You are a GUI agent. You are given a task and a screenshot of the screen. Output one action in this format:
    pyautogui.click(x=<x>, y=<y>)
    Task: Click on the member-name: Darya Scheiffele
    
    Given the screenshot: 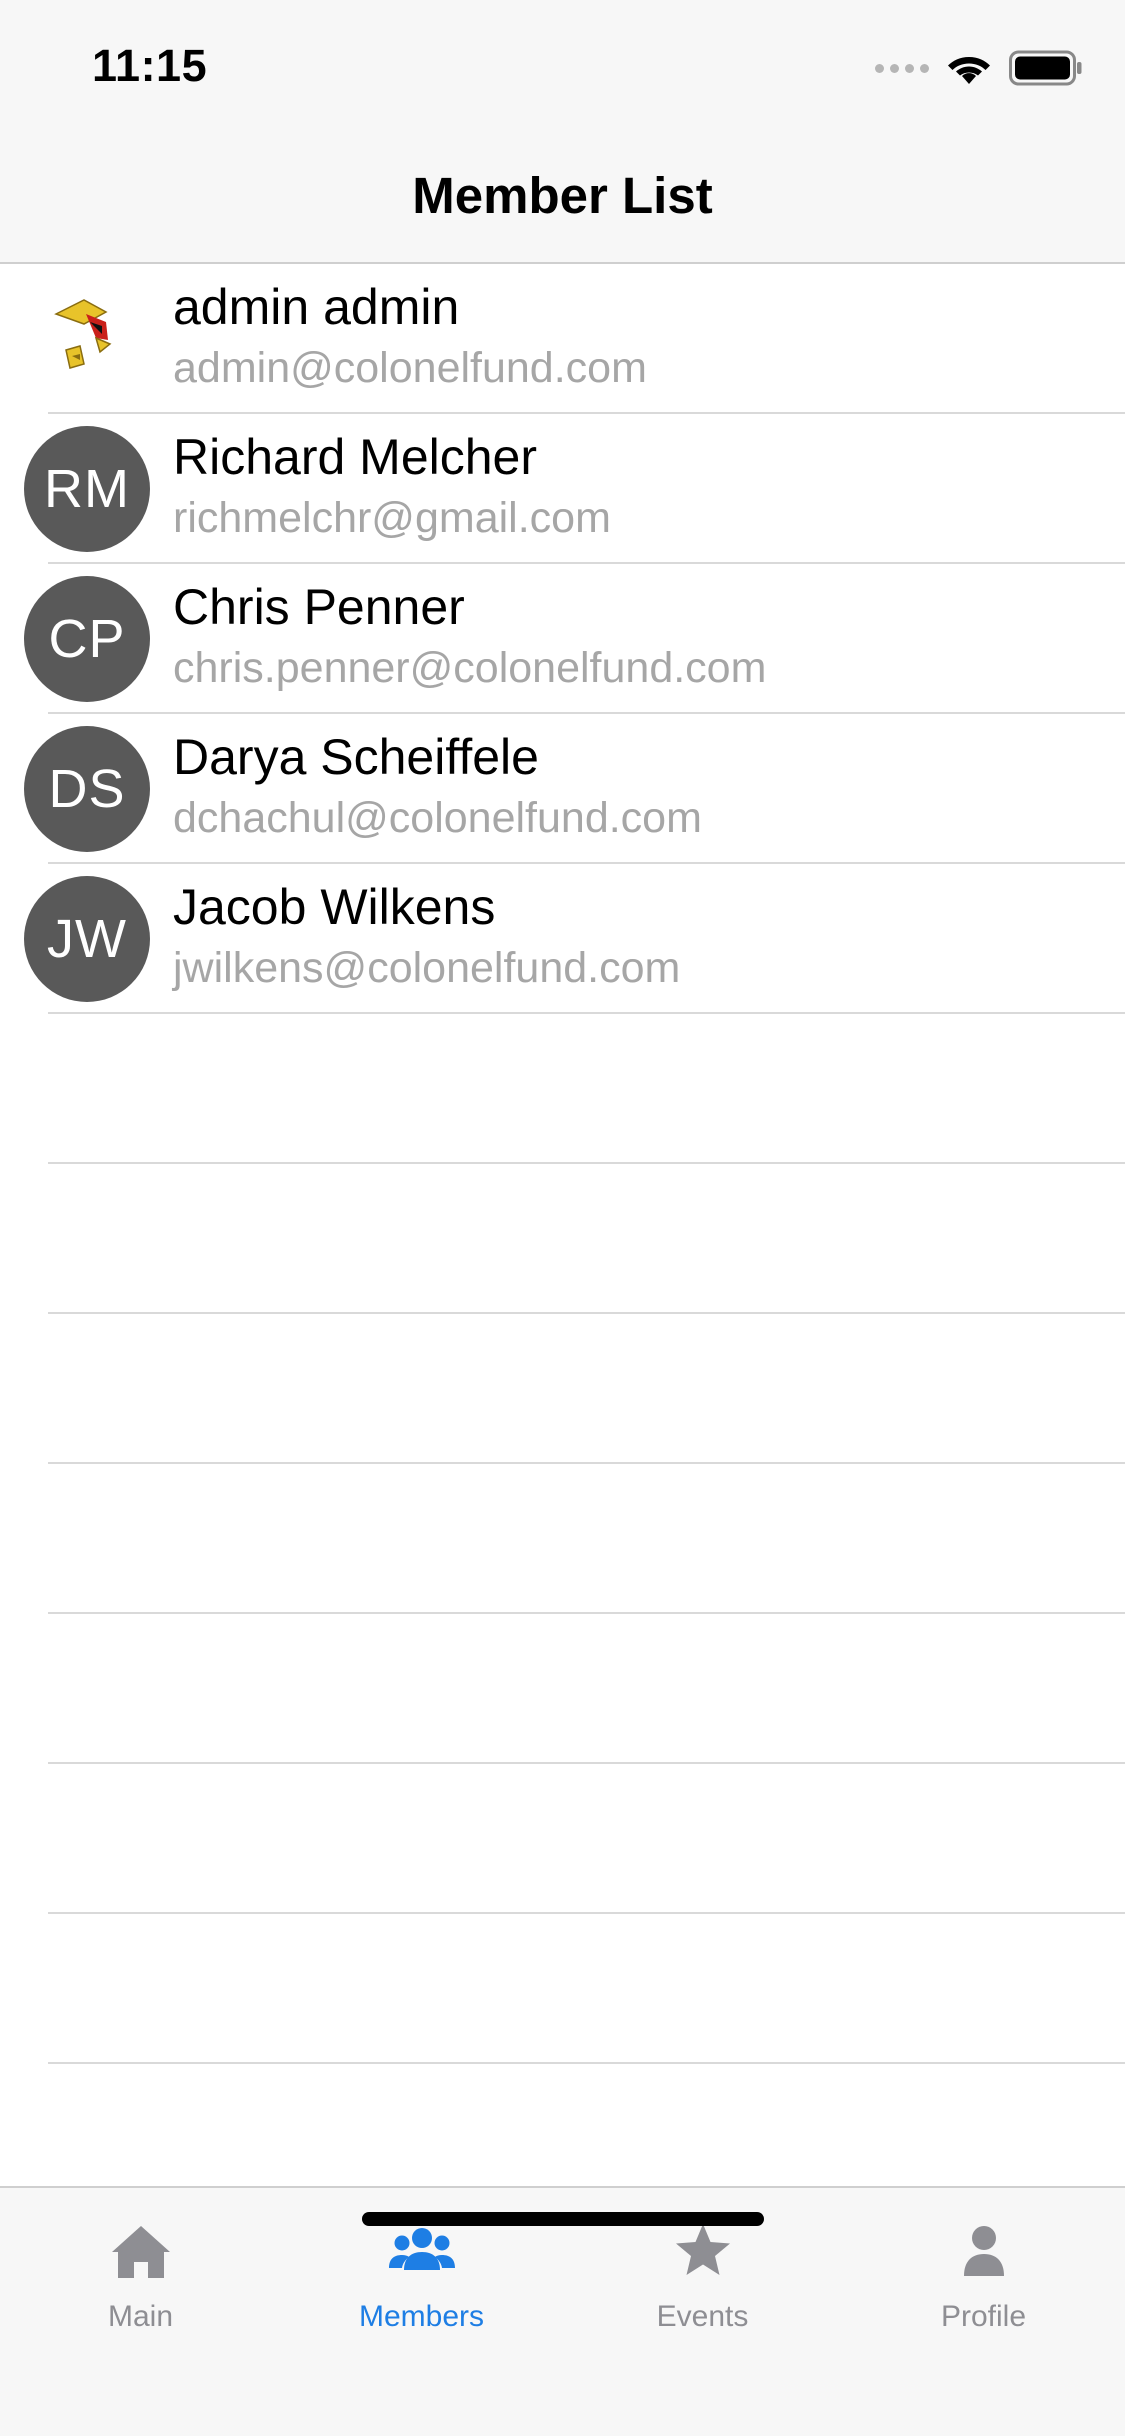 What is the action you would take?
    pyautogui.click(x=356, y=757)
    